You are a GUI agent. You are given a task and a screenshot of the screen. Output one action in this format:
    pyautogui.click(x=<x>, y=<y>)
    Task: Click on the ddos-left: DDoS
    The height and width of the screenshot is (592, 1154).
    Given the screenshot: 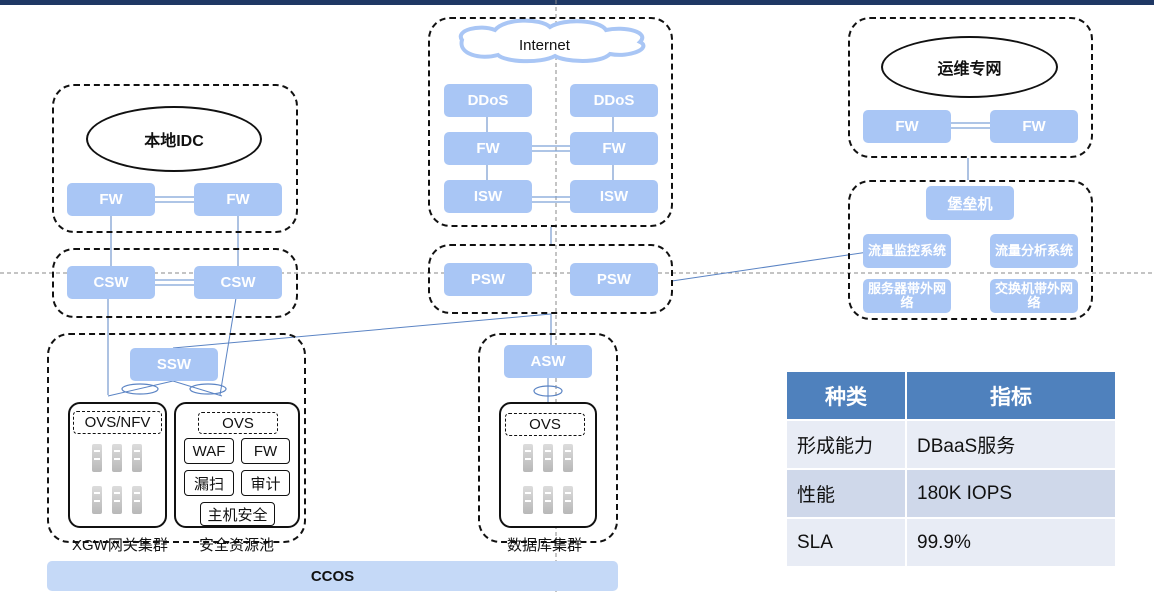 What is the action you would take?
    pyautogui.click(x=488, y=100)
    